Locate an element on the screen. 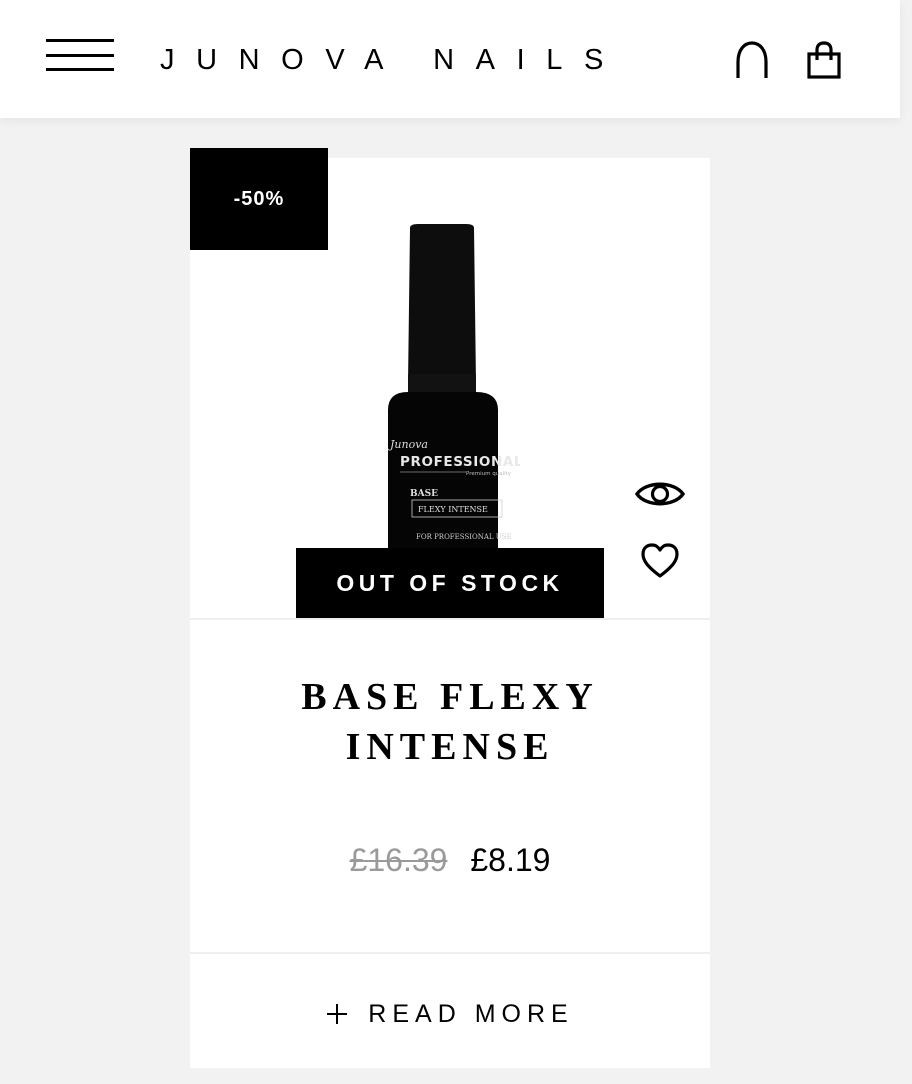 Image resolution: width=912 pixels, height=1084 pixels. heart-icon is located at coordinates (660, 561).